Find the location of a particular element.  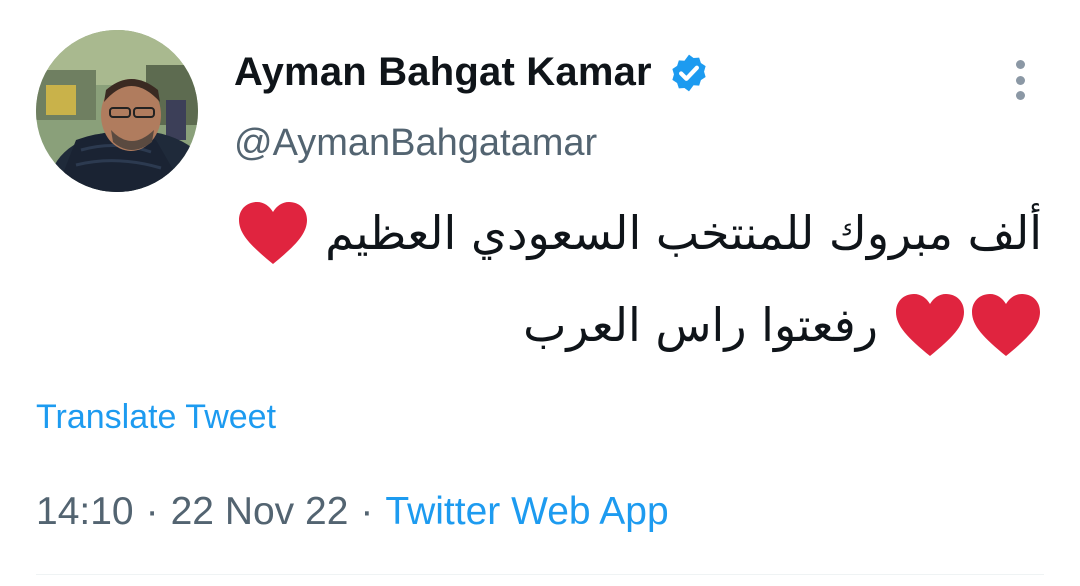

tweet-text: رفعتوا راس العرب is located at coordinates (700, 325).